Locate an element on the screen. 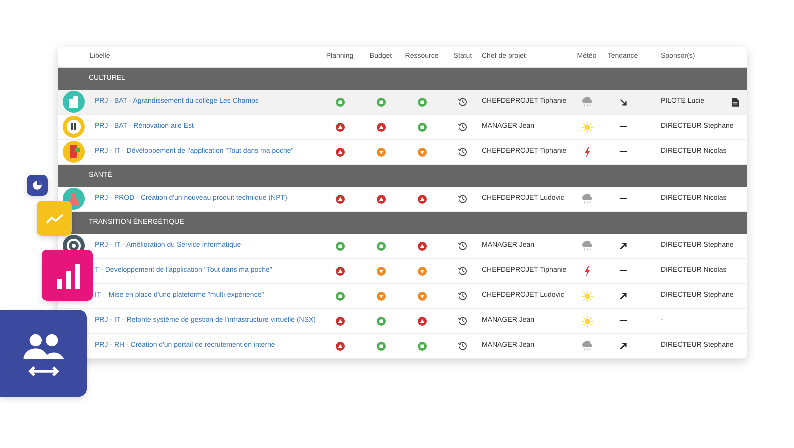 This screenshot has width=794, height=448. line-chart-tile is located at coordinates (54, 218).